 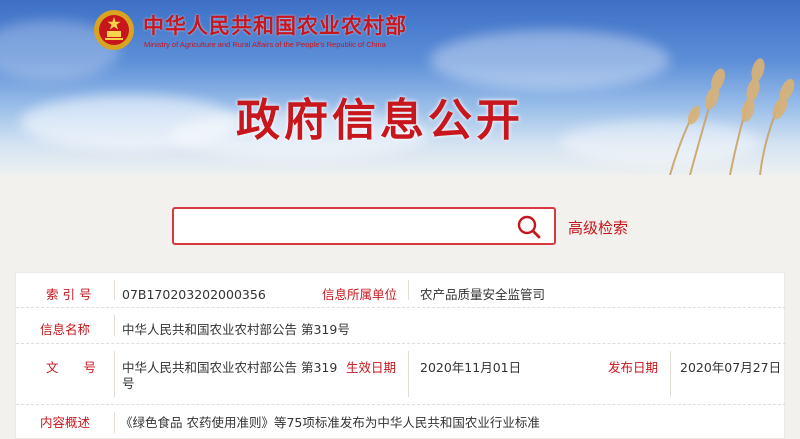 What do you see at coordinates (731, 367) in the screenshot?
I see `publish-date-value: 2020年07月27日` at bounding box center [731, 367].